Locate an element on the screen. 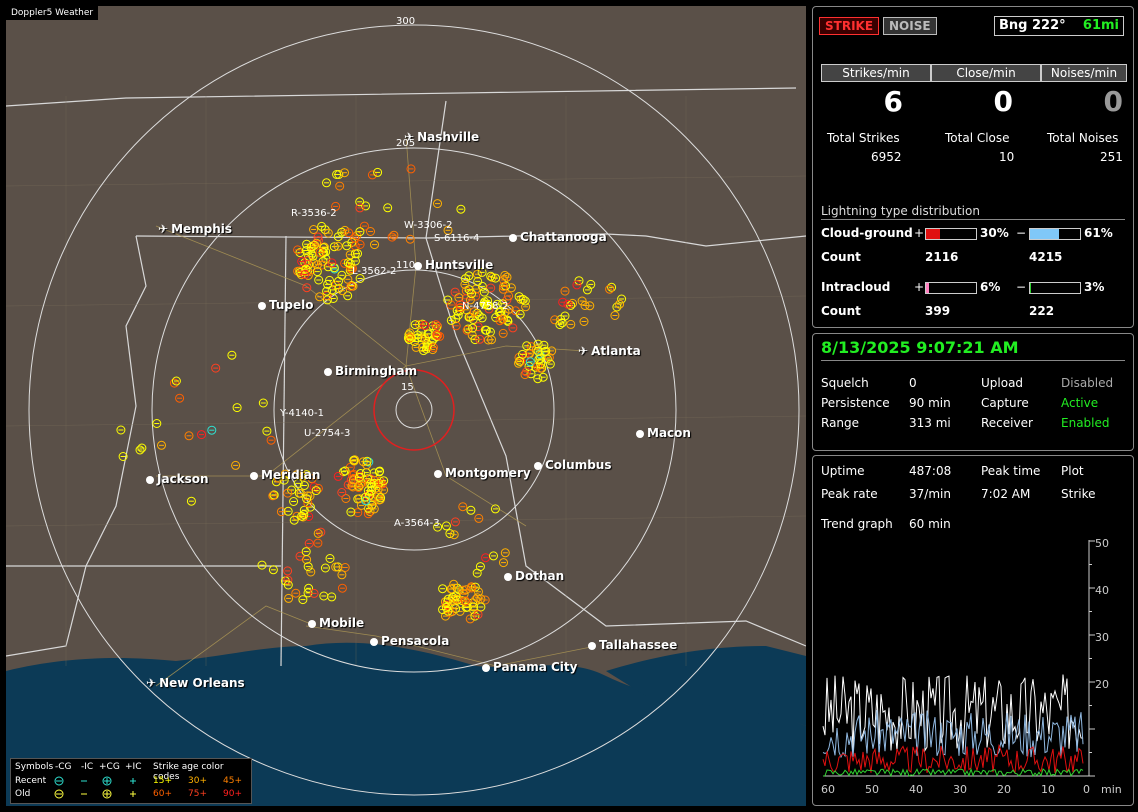  total-close-value: 10 is located at coordinates (1007, 157).